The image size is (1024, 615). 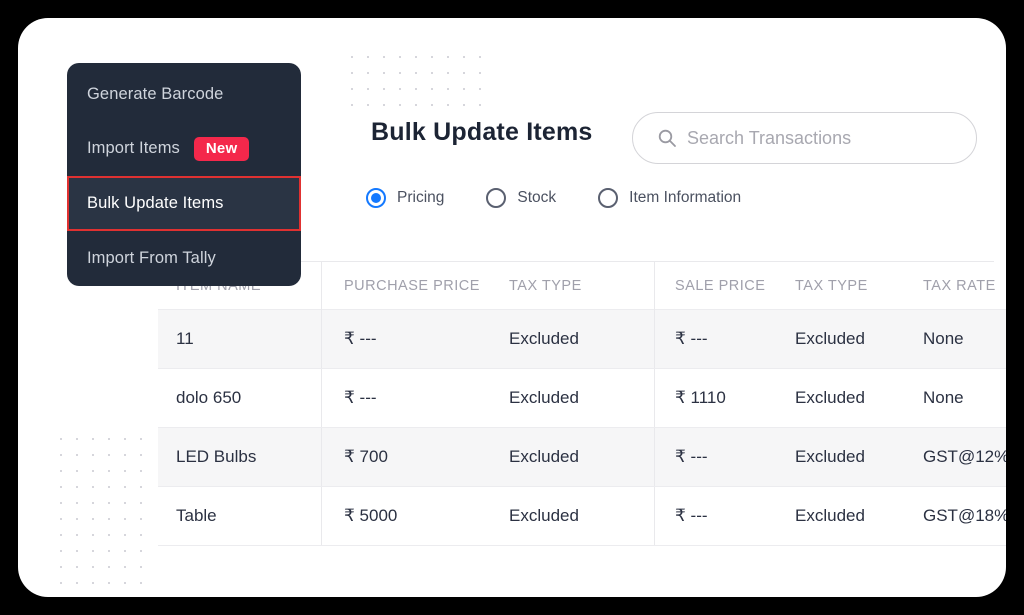 I want to click on column-header-purchase-price: PURCHASE PRICE, so click(x=415, y=286).